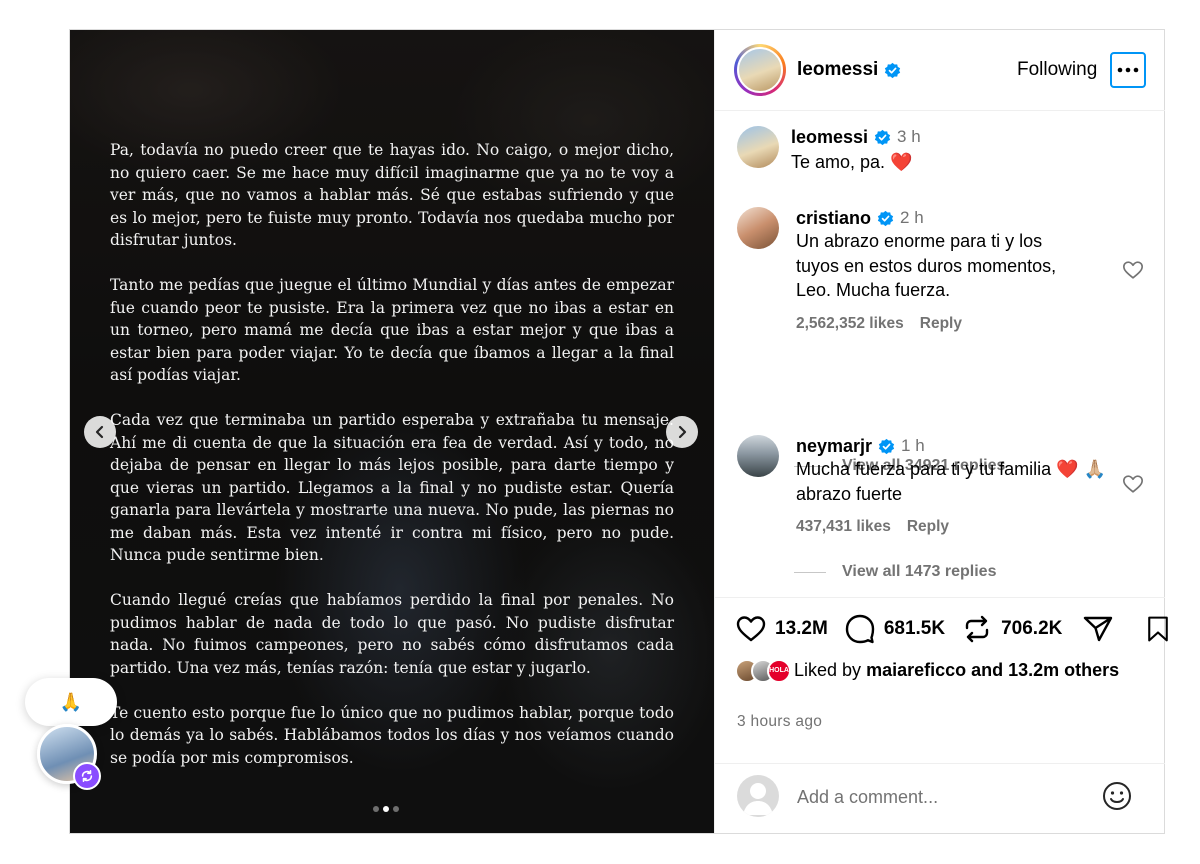 Image resolution: width=1200 pixels, height=864 pixels. I want to click on liked-by-avatars: ¡HOLA!, so click(763, 671).